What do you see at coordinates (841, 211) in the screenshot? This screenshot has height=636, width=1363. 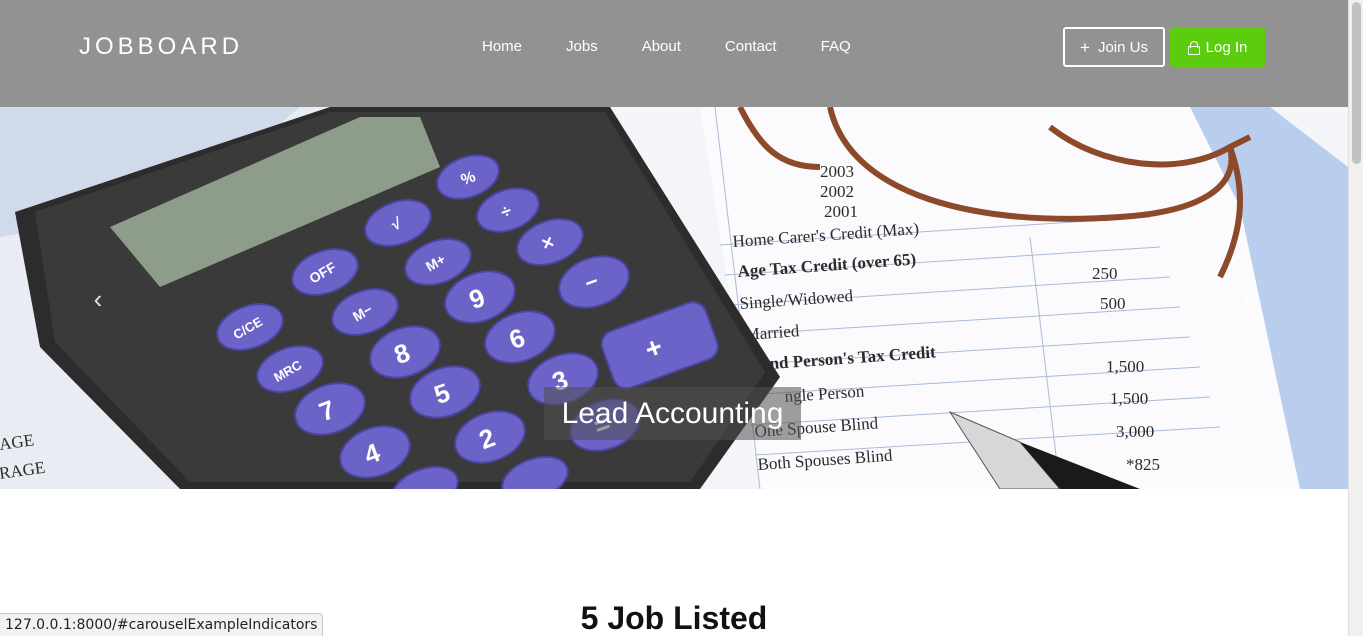 I see `svg-text: 2001` at bounding box center [841, 211].